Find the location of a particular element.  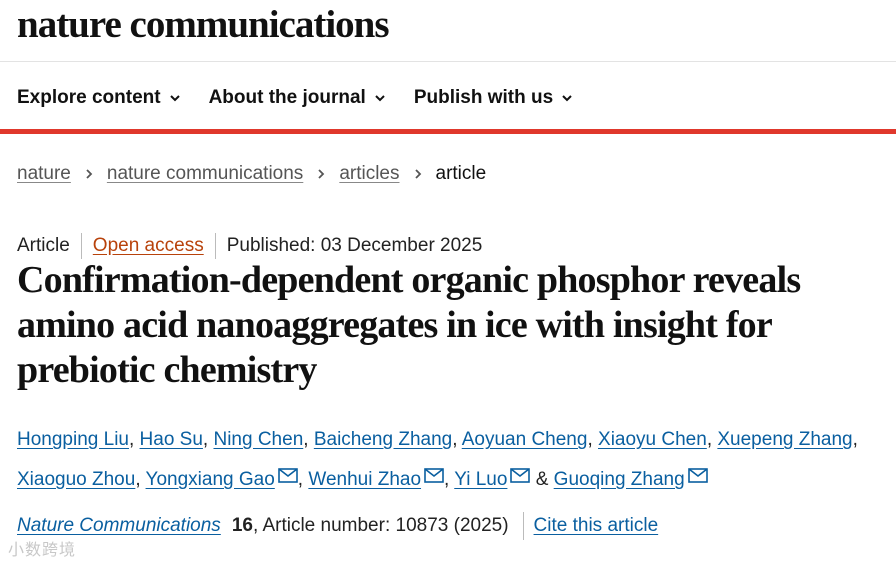

nav-about-journal: About the journal is located at coordinates (297, 98).